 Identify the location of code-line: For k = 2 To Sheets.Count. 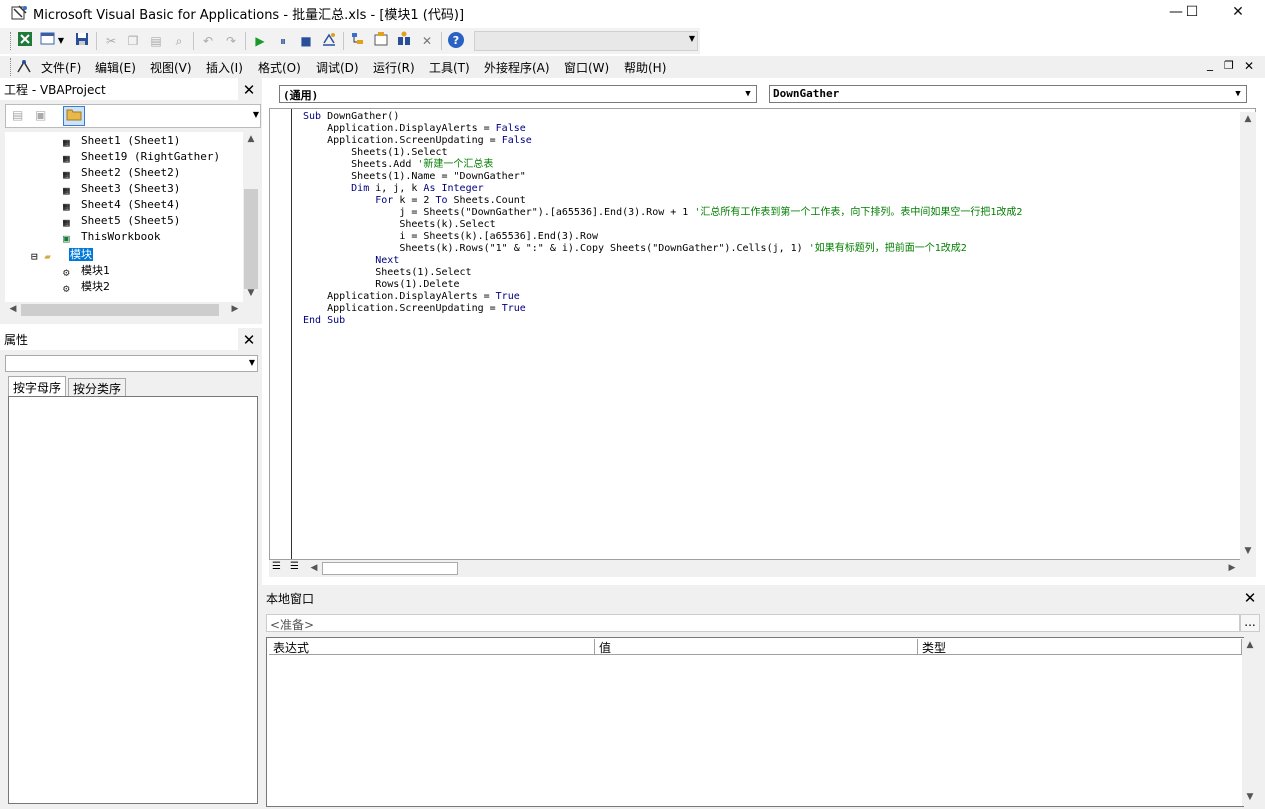
(414, 201).